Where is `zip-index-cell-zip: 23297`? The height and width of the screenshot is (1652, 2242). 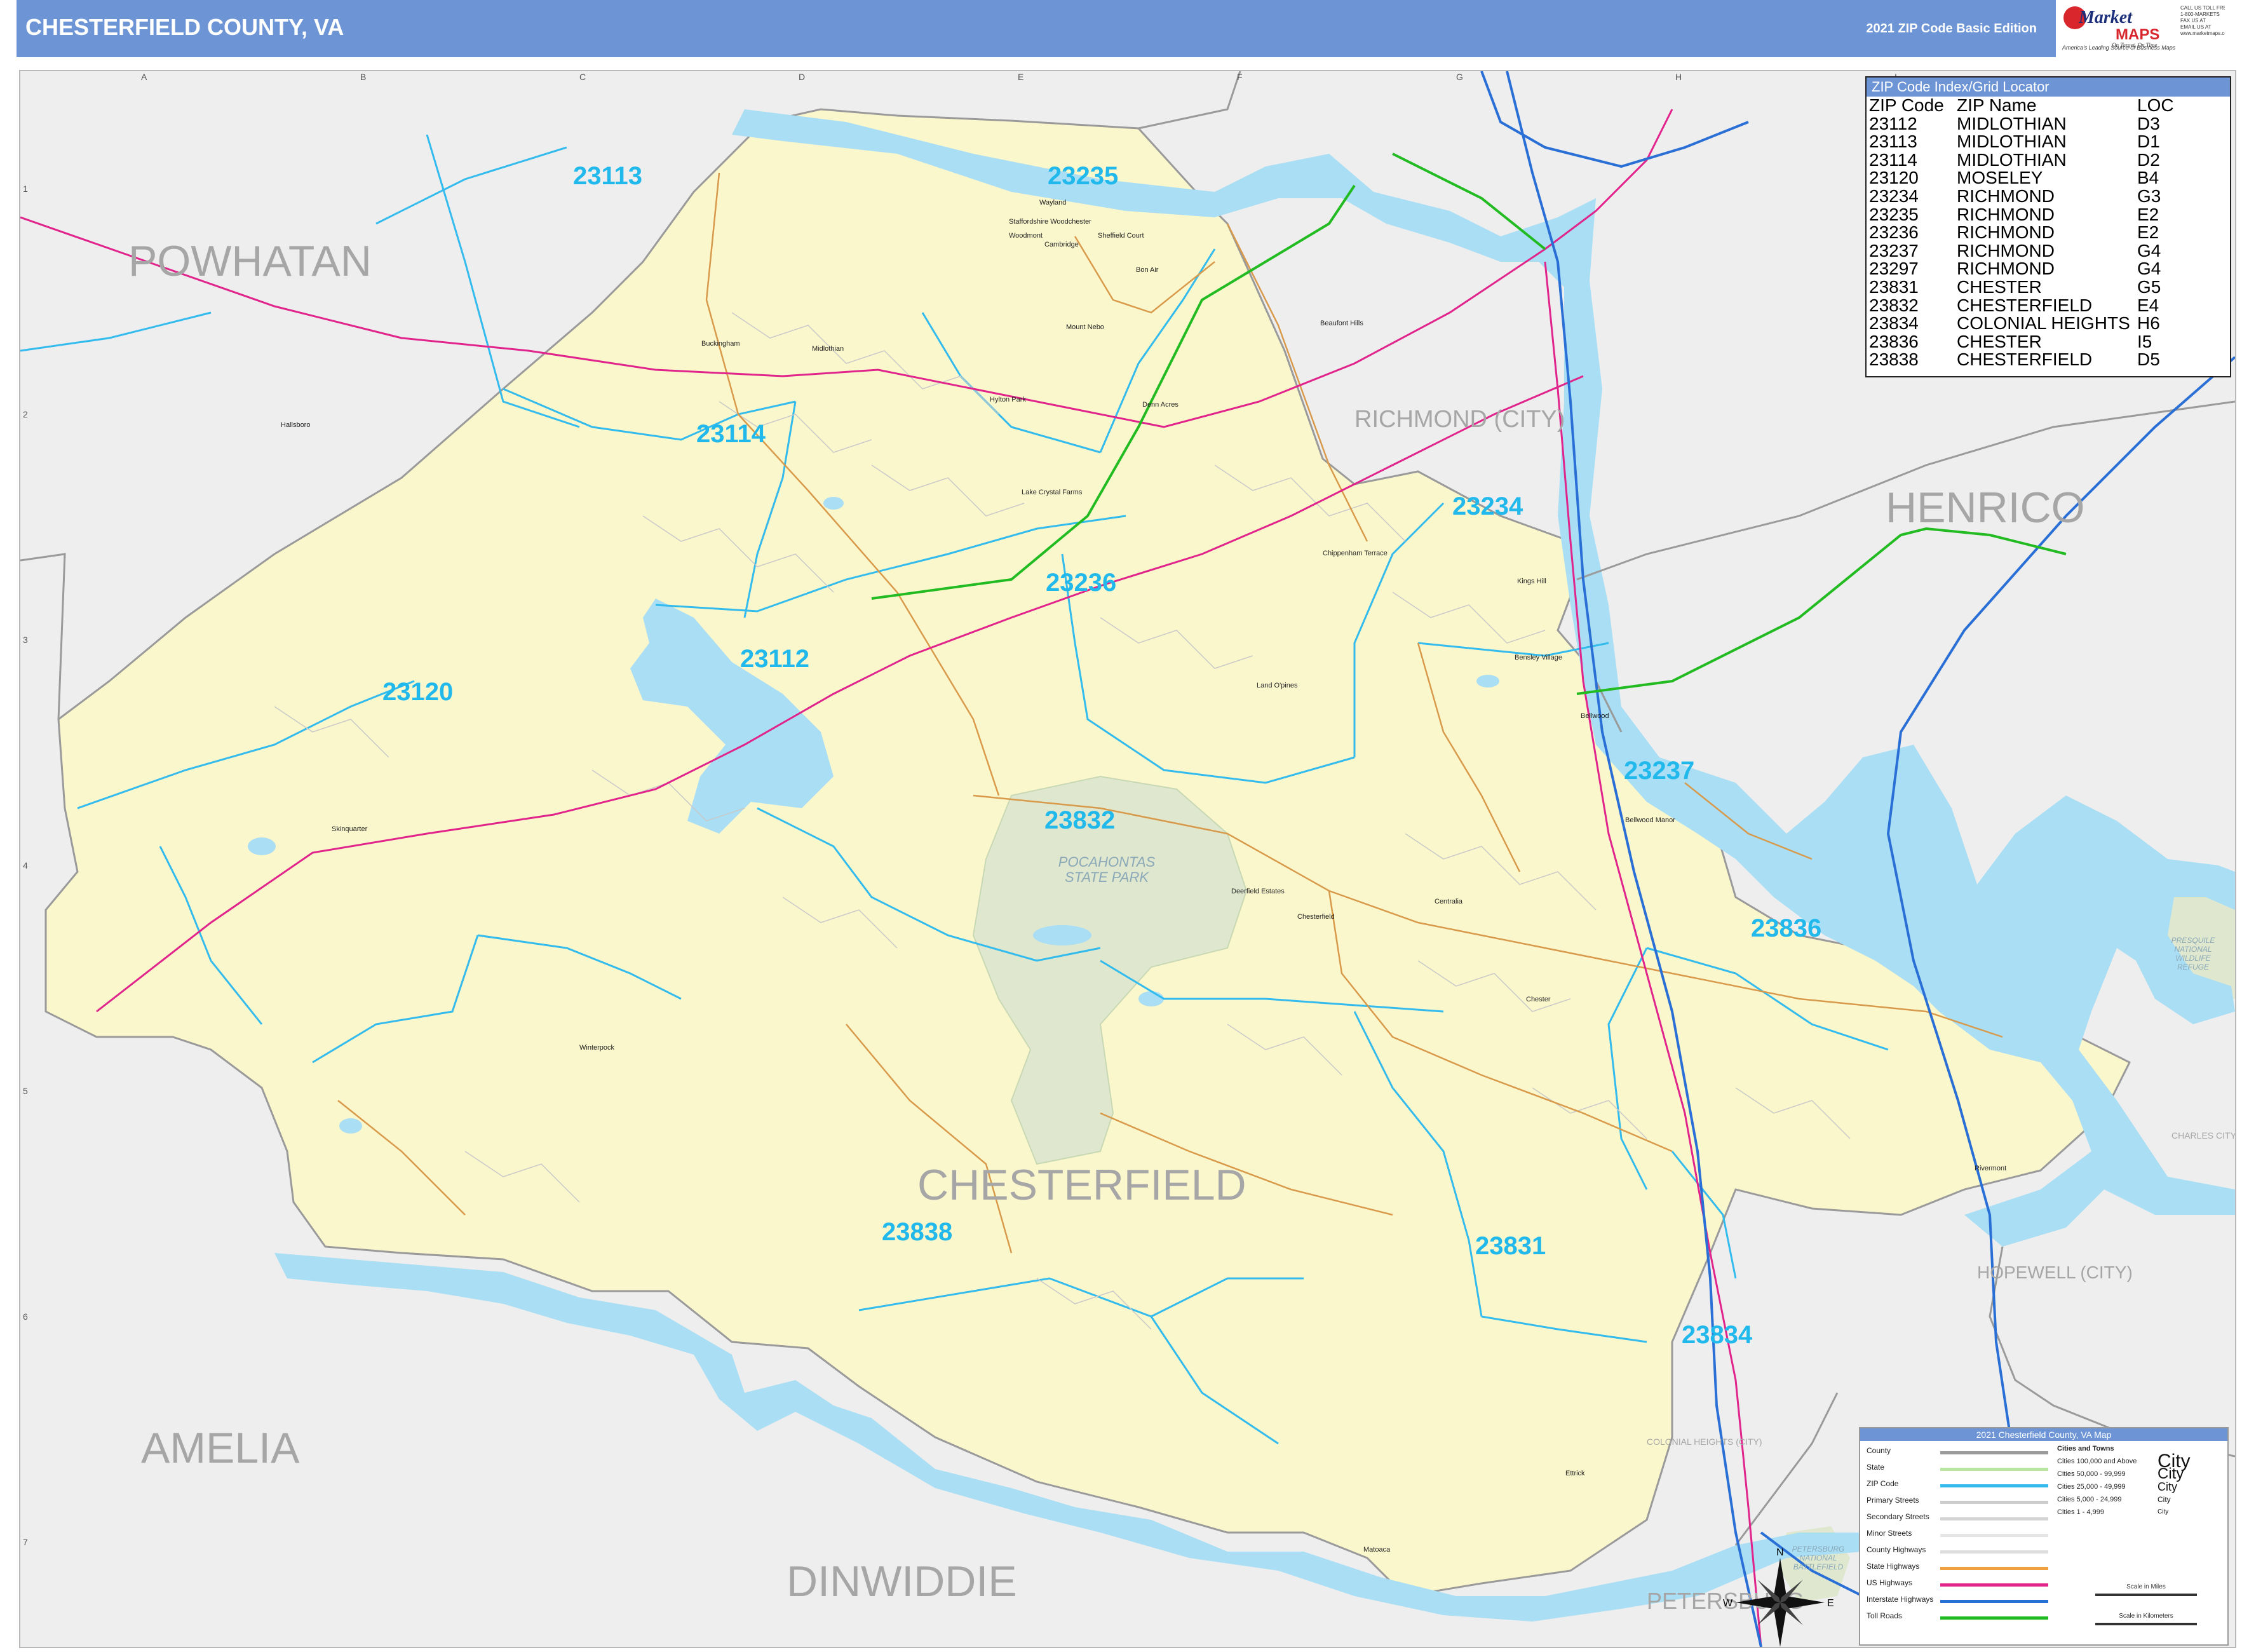
zip-index-cell-zip: 23297 is located at coordinates (1894, 269).